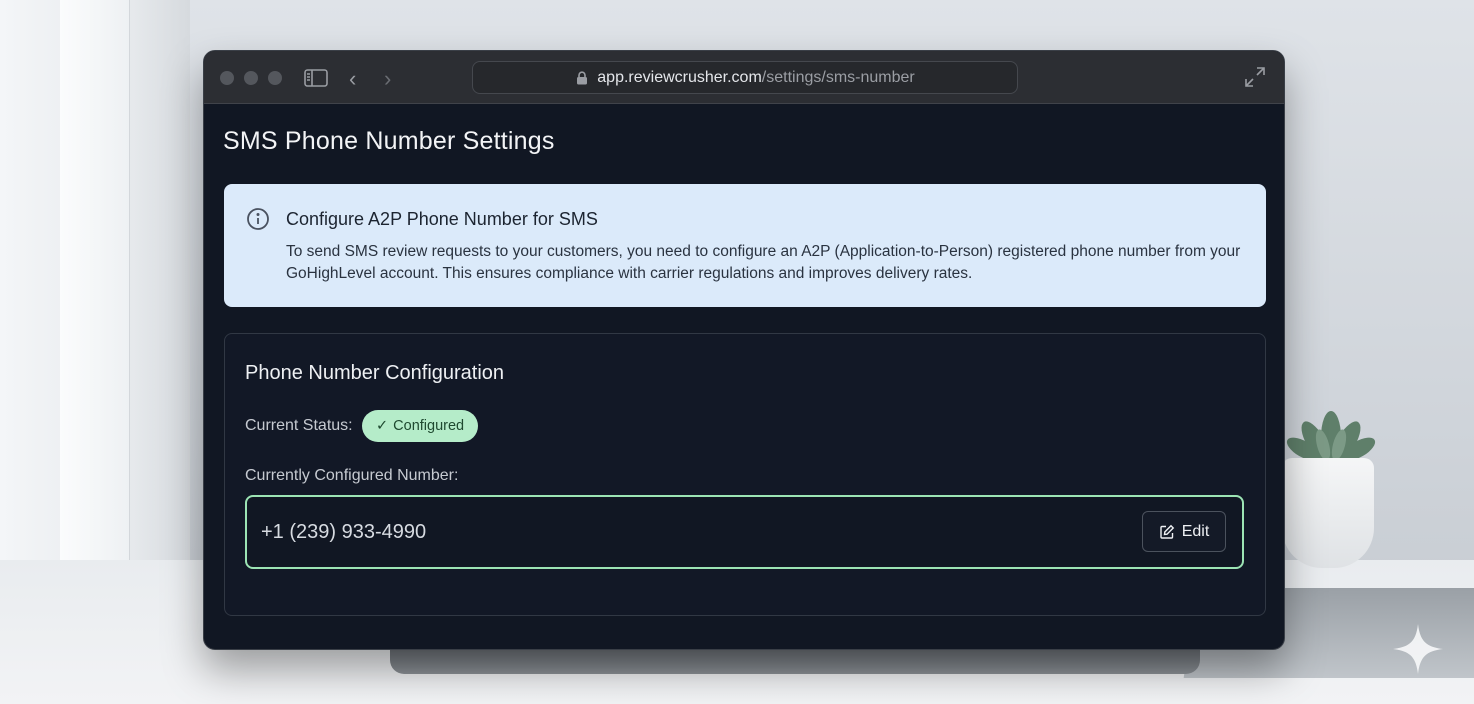 Image resolution: width=1474 pixels, height=704 pixels. I want to click on edit-number-button: Edit, so click(1184, 531).